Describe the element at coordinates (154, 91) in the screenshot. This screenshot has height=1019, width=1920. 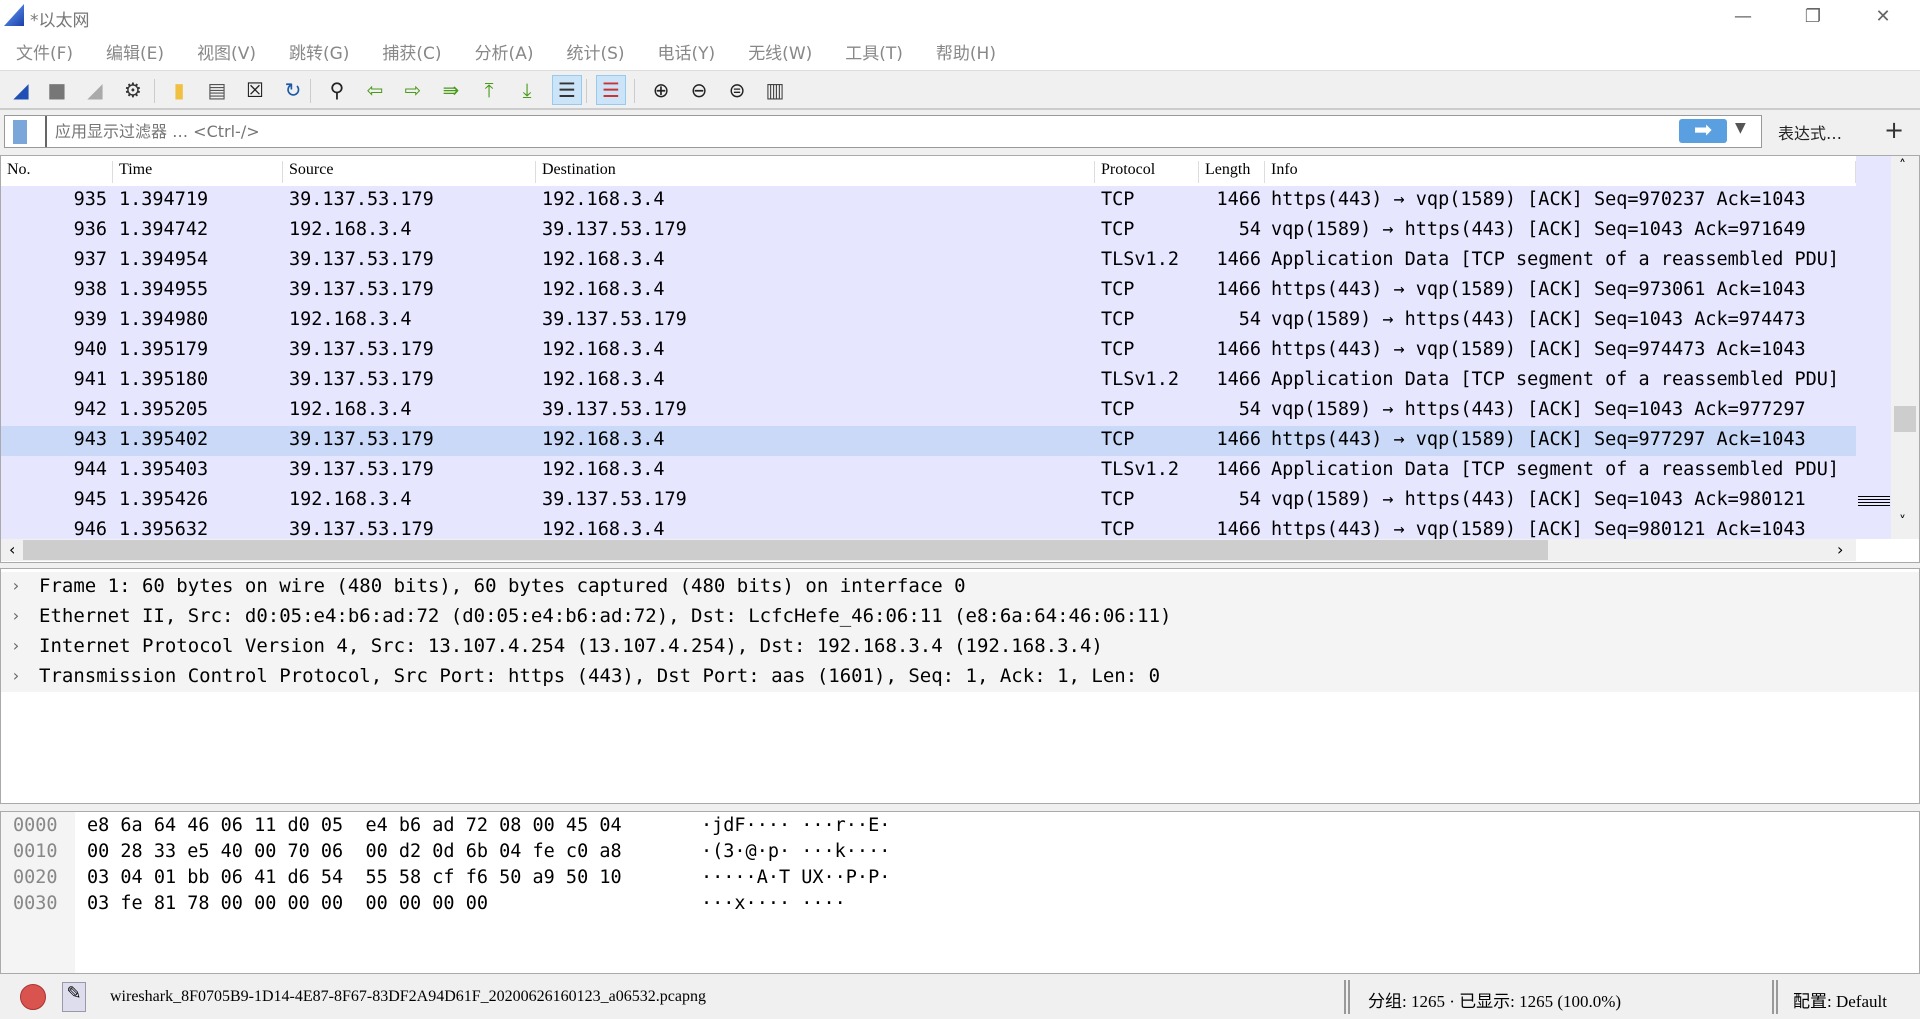
I see `toolbar-separator` at that location.